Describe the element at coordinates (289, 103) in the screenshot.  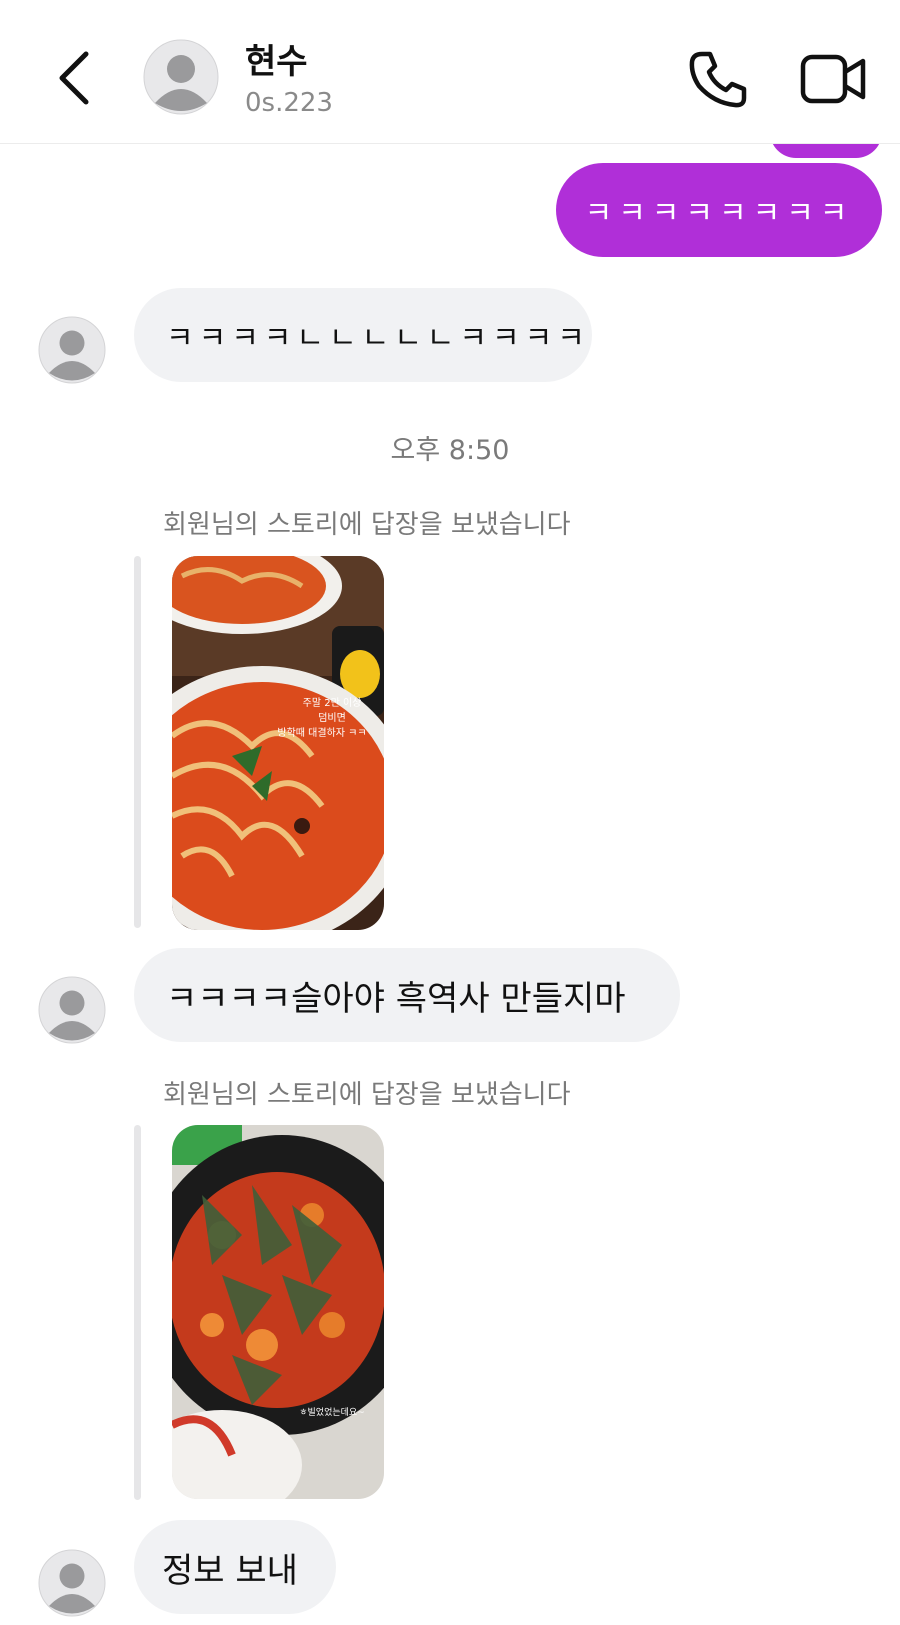
I see `contact-handle: 0s.223` at that location.